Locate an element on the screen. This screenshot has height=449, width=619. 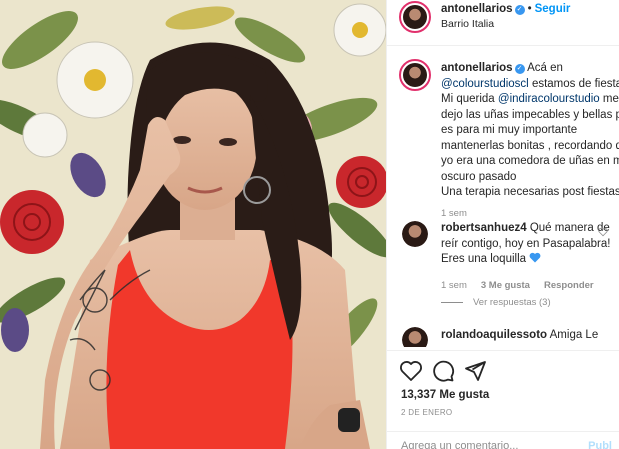
caption-text-segment: Mi querida is located at coordinates (469, 99).